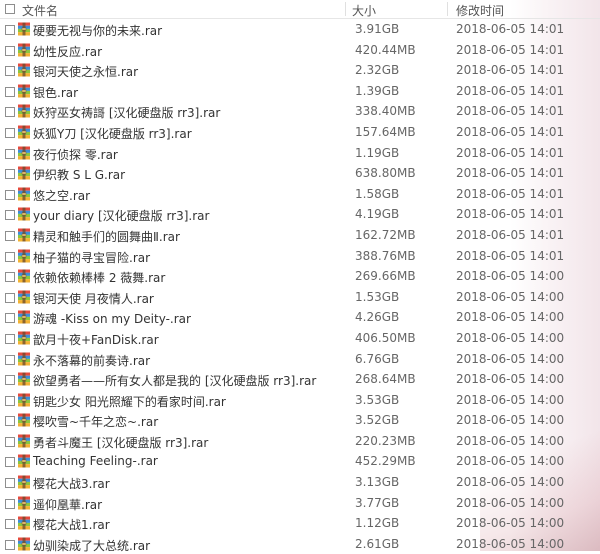 This screenshot has height=554, width=600. I want to click on file-row: 夜行侦探 零.rar 1.19GB 2018-06-05 14:01, so click(300, 153).